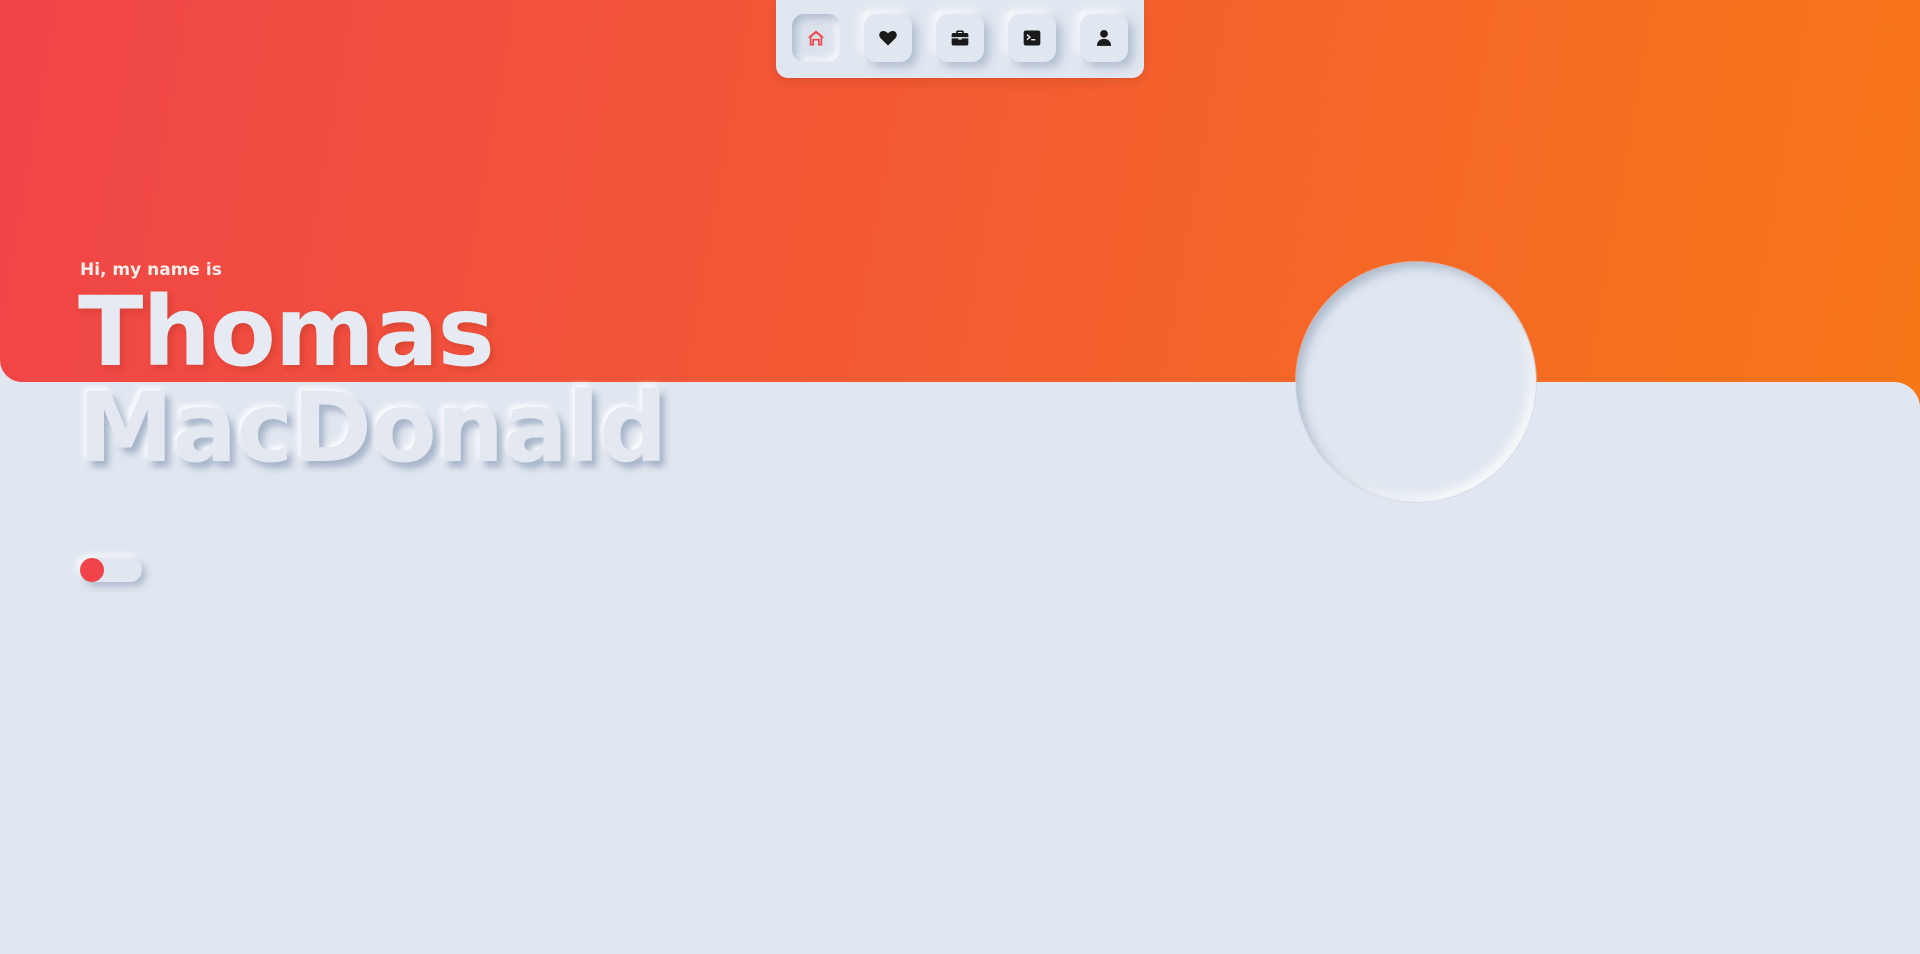  I want to click on theme-toggle, so click(111, 570).